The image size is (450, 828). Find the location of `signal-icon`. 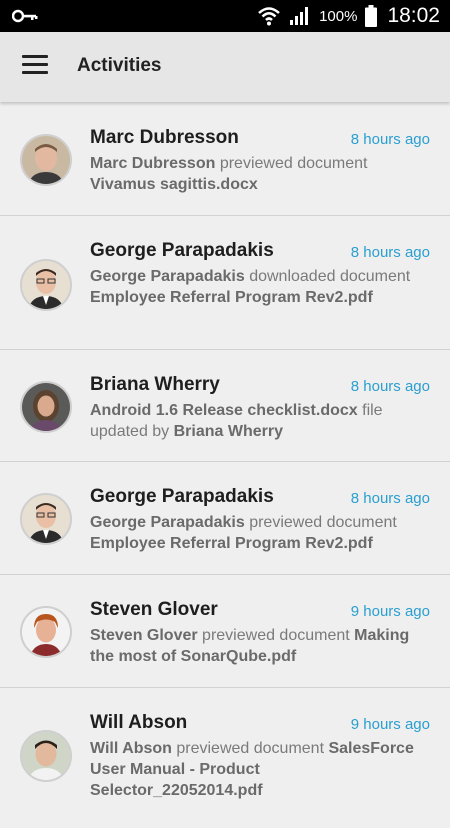

signal-icon is located at coordinates (299, 16).